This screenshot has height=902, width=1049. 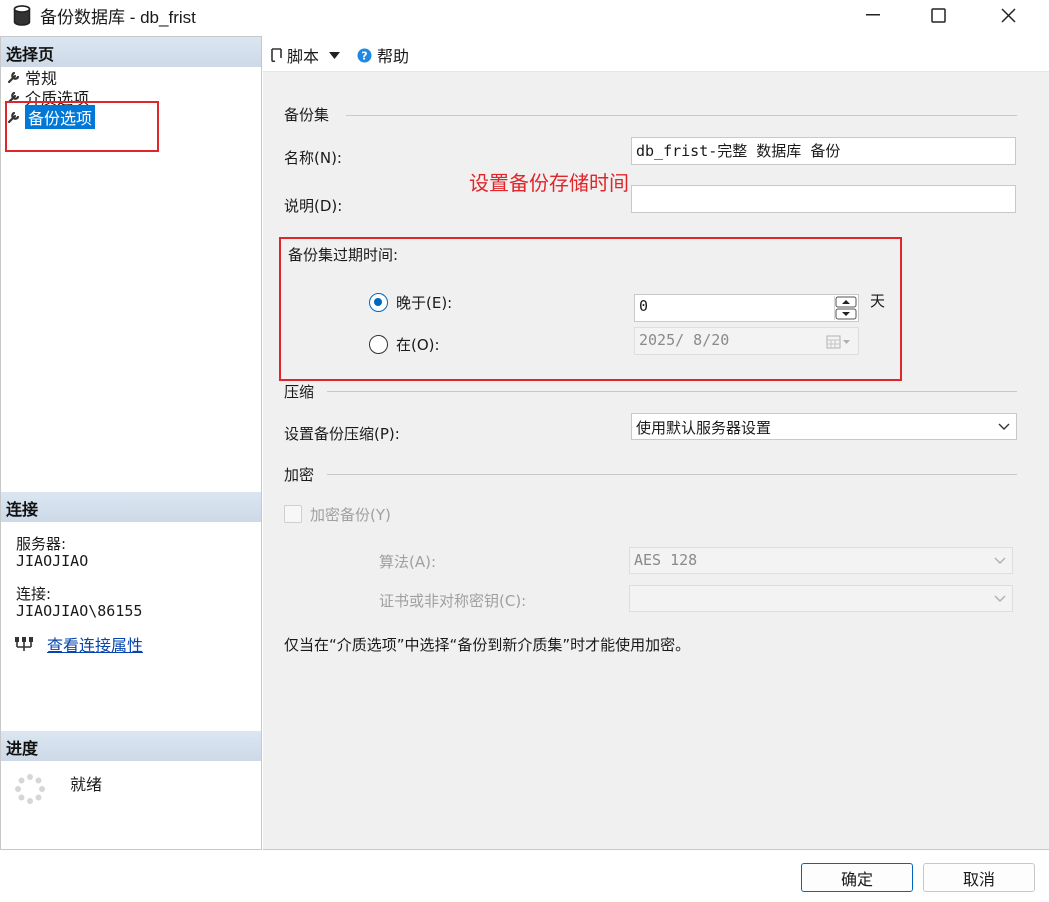 I want to click on script-button: 脚本, so click(x=305, y=55).